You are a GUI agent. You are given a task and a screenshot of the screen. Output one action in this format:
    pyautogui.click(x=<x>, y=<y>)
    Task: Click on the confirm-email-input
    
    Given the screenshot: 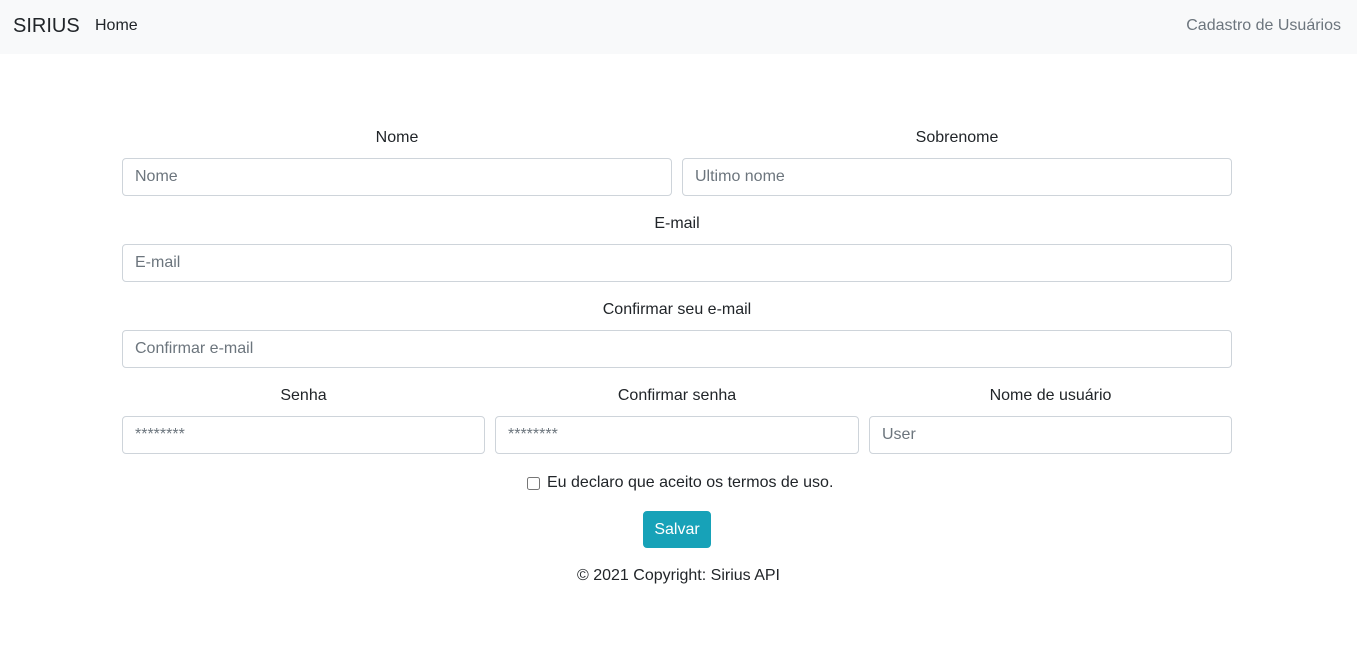 What is the action you would take?
    pyautogui.click(x=677, y=349)
    